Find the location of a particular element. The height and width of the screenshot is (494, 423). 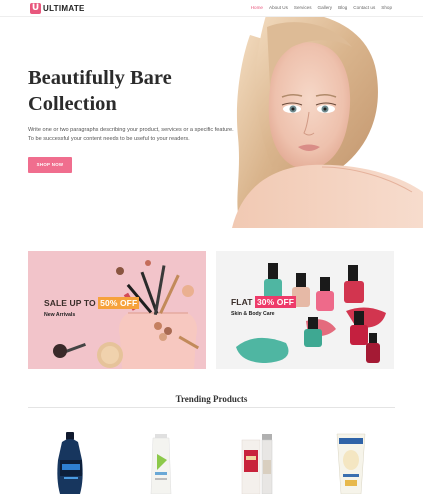

promo-left-discount: 50% OFF is located at coordinates (119, 303).